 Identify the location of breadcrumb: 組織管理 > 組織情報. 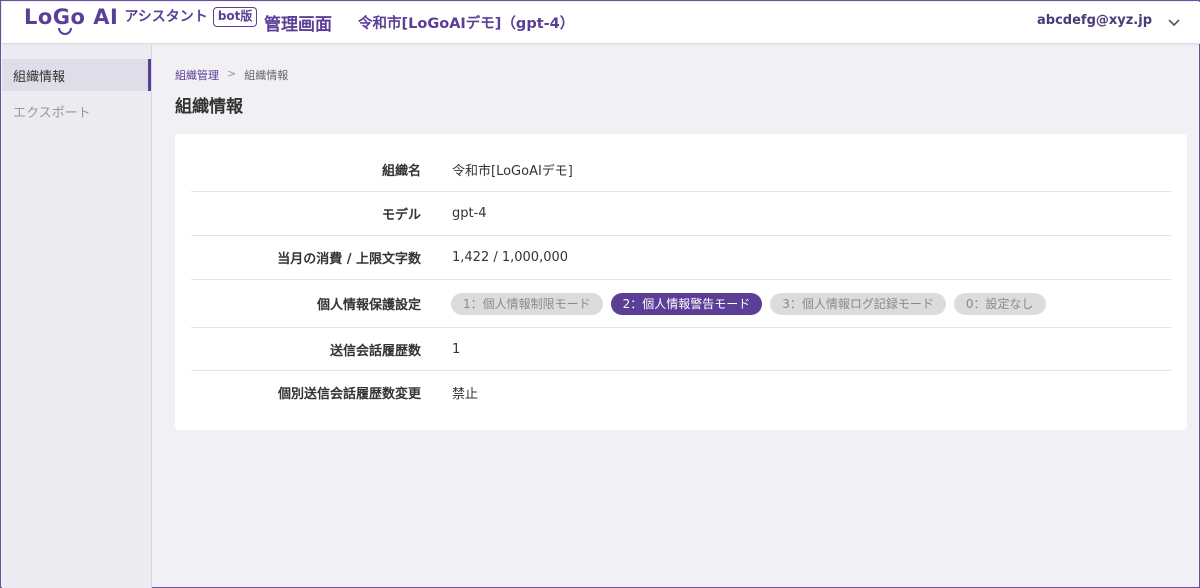
(231, 75).